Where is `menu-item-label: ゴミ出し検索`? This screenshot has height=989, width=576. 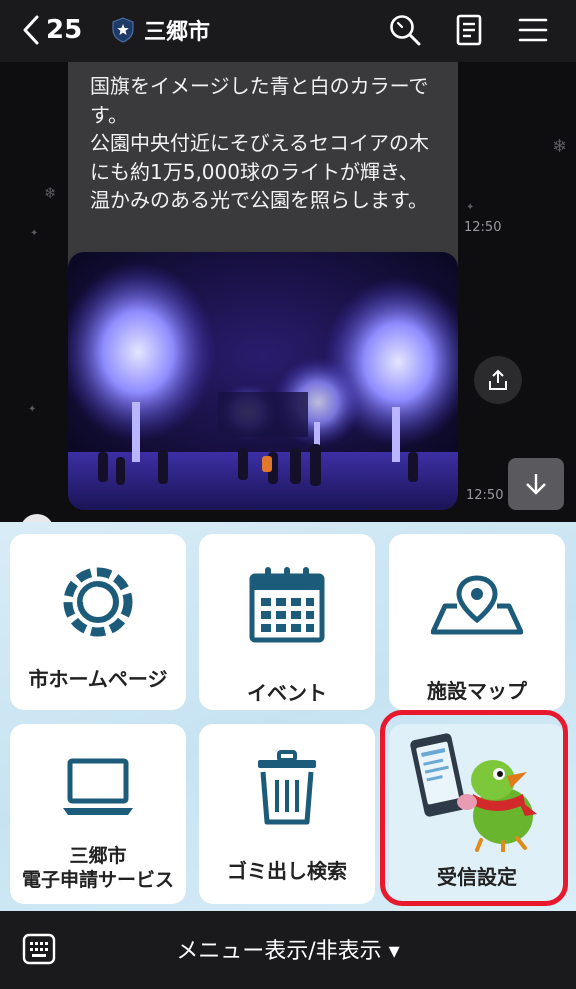 menu-item-label: ゴミ出し検索 is located at coordinates (287, 871).